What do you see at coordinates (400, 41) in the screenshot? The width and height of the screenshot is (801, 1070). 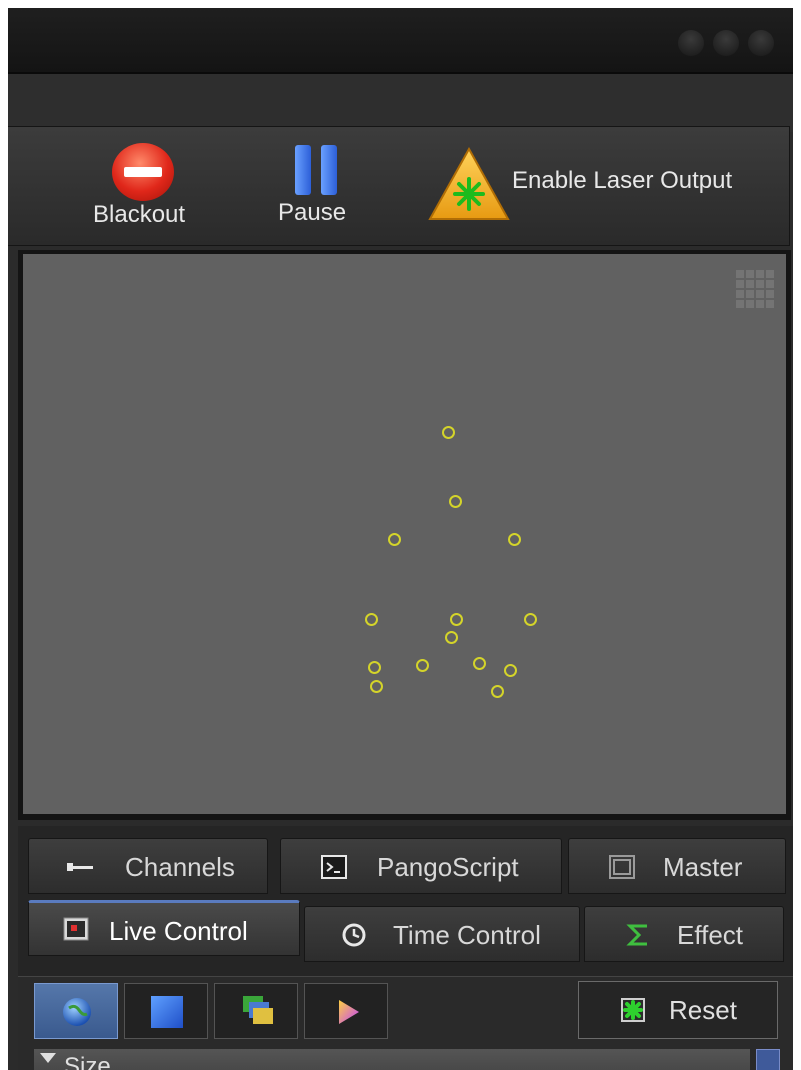 I see `title-bar` at bounding box center [400, 41].